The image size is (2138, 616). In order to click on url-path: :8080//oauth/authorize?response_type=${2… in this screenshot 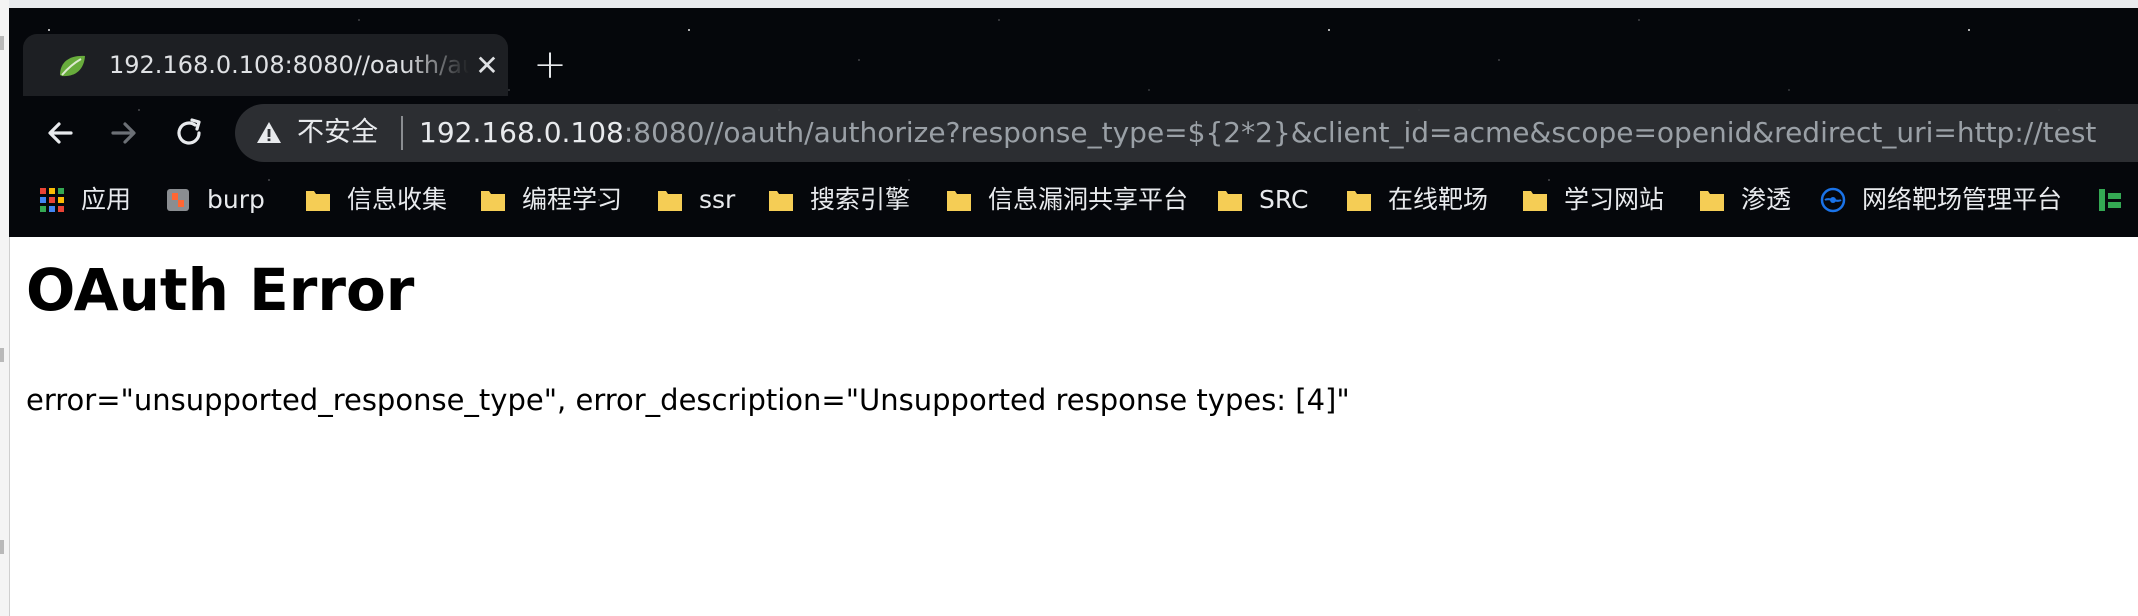, I will do `click(1360, 132)`.